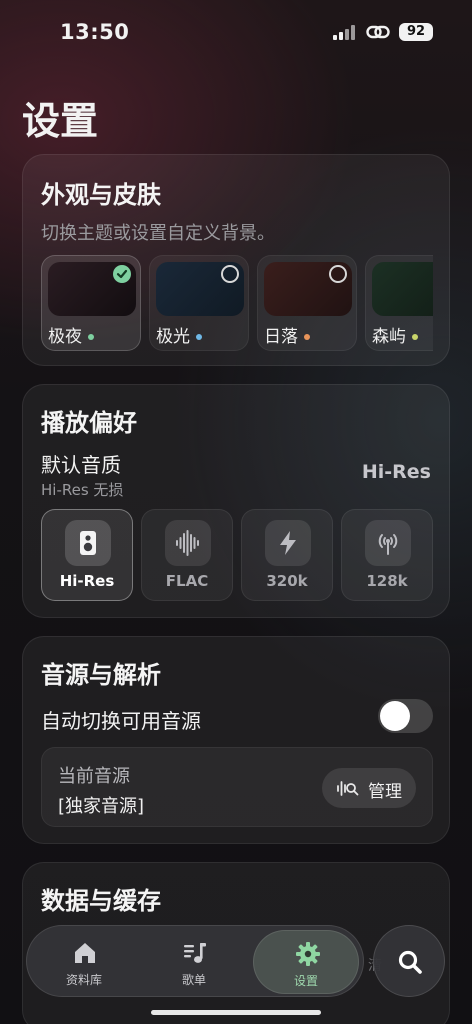 The width and height of the screenshot is (472, 1024). What do you see at coordinates (89, 423) in the screenshot?
I see `playback-title: 播放偏好` at bounding box center [89, 423].